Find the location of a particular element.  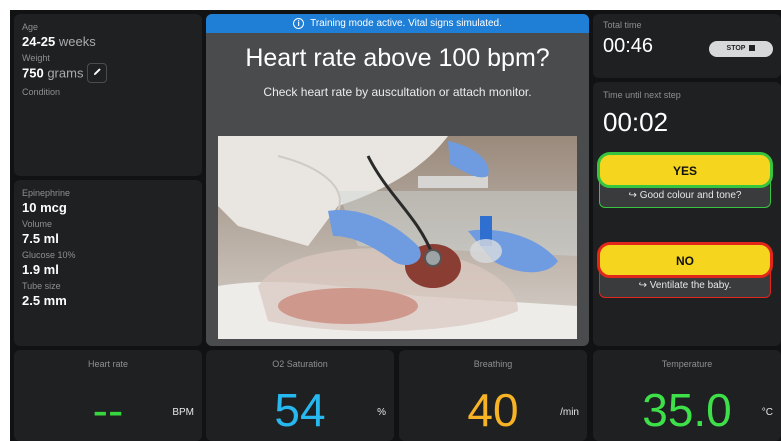

epinephrine-label: Epinephrine is located at coordinates (46, 193).